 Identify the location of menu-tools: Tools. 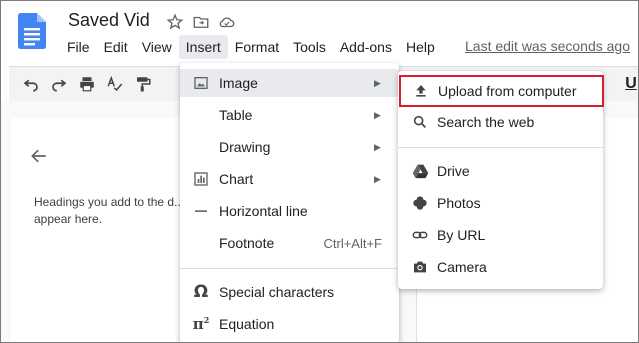
(309, 47).